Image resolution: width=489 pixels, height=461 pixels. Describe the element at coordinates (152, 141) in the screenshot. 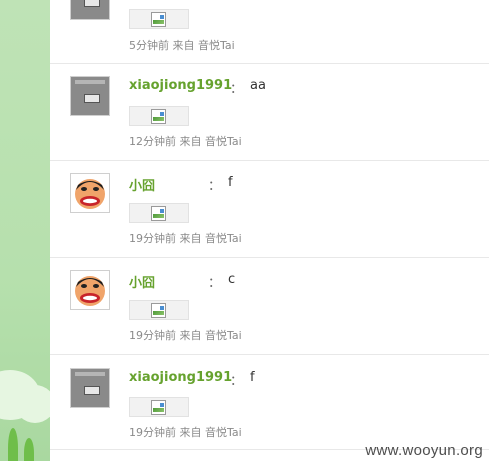

I see `post-time: 12分钟前` at that location.